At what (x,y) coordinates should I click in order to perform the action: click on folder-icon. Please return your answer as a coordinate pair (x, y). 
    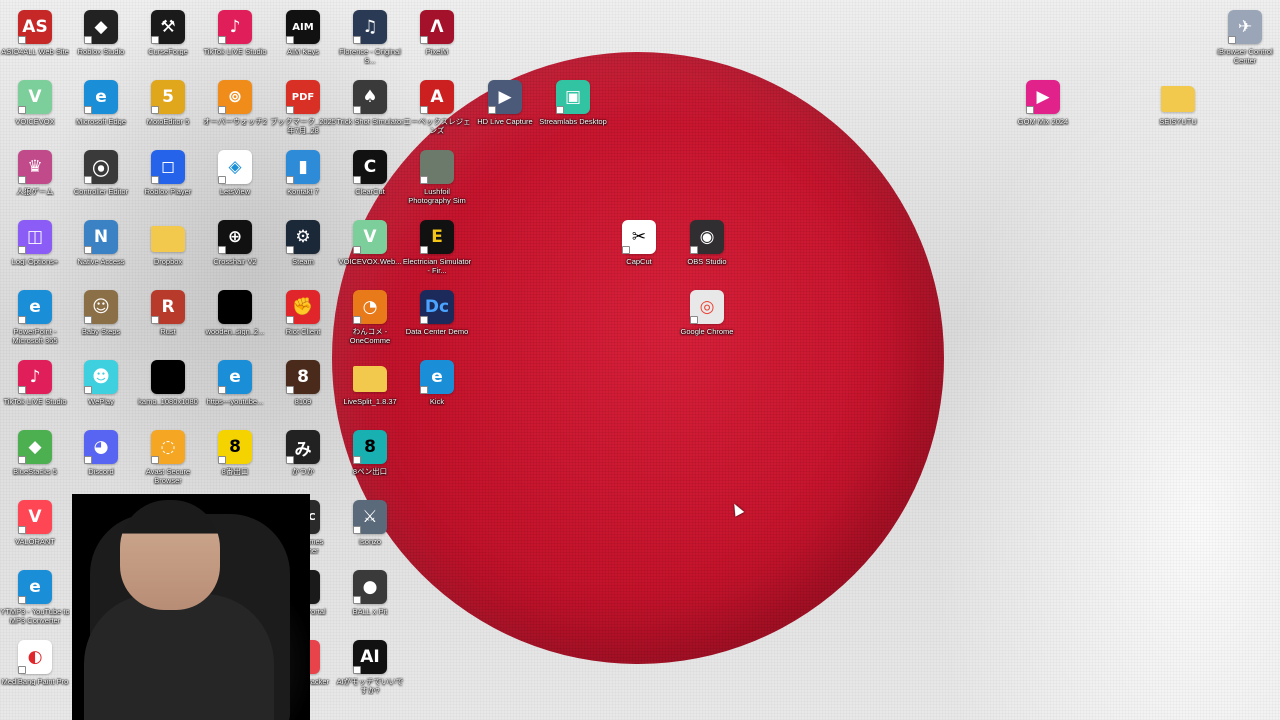
    Looking at the image, I should click on (1178, 99).